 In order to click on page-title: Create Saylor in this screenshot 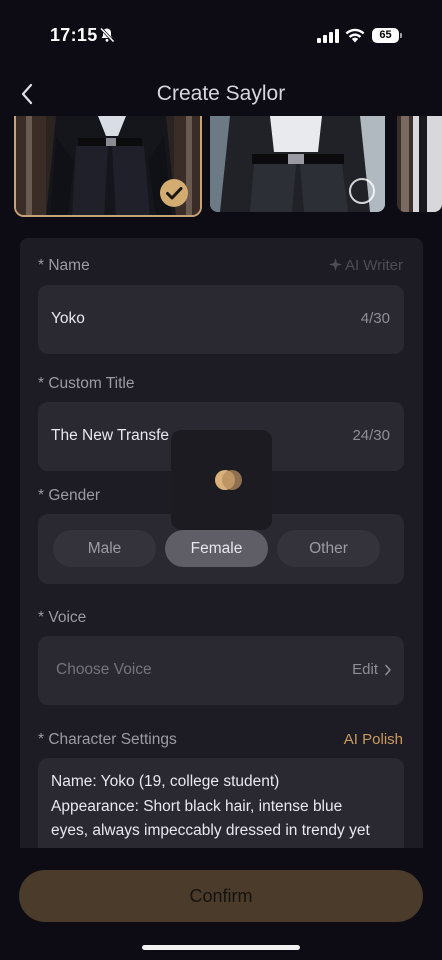, I will do `click(221, 93)`.